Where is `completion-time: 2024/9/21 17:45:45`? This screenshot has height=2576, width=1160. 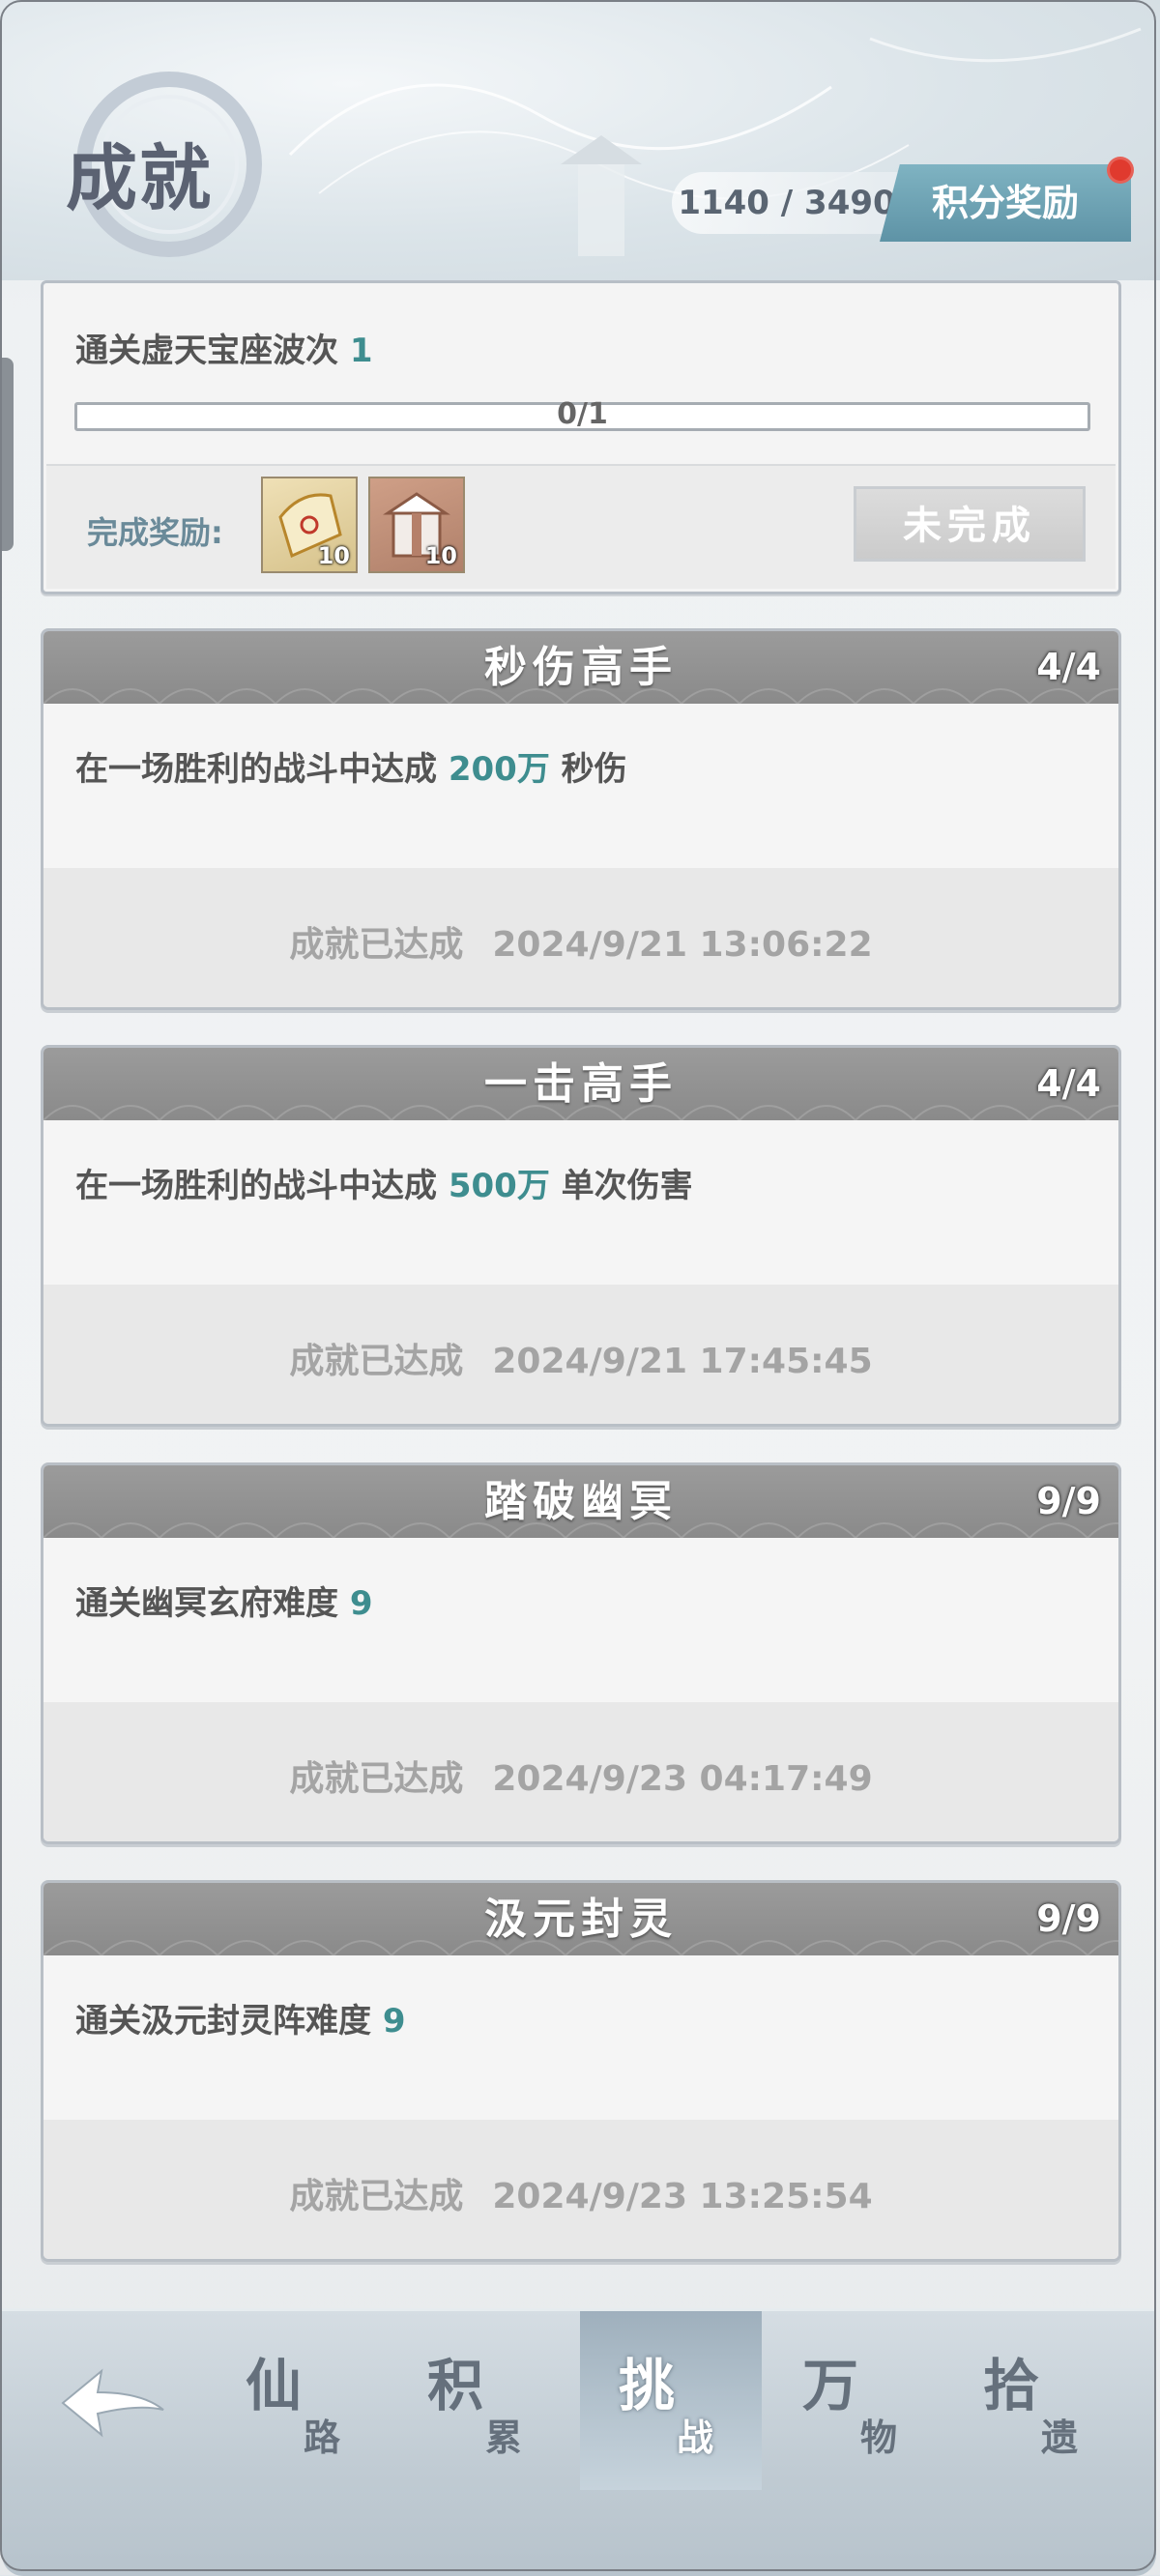
completion-time: 2024/9/21 17:45:45 is located at coordinates (682, 1361).